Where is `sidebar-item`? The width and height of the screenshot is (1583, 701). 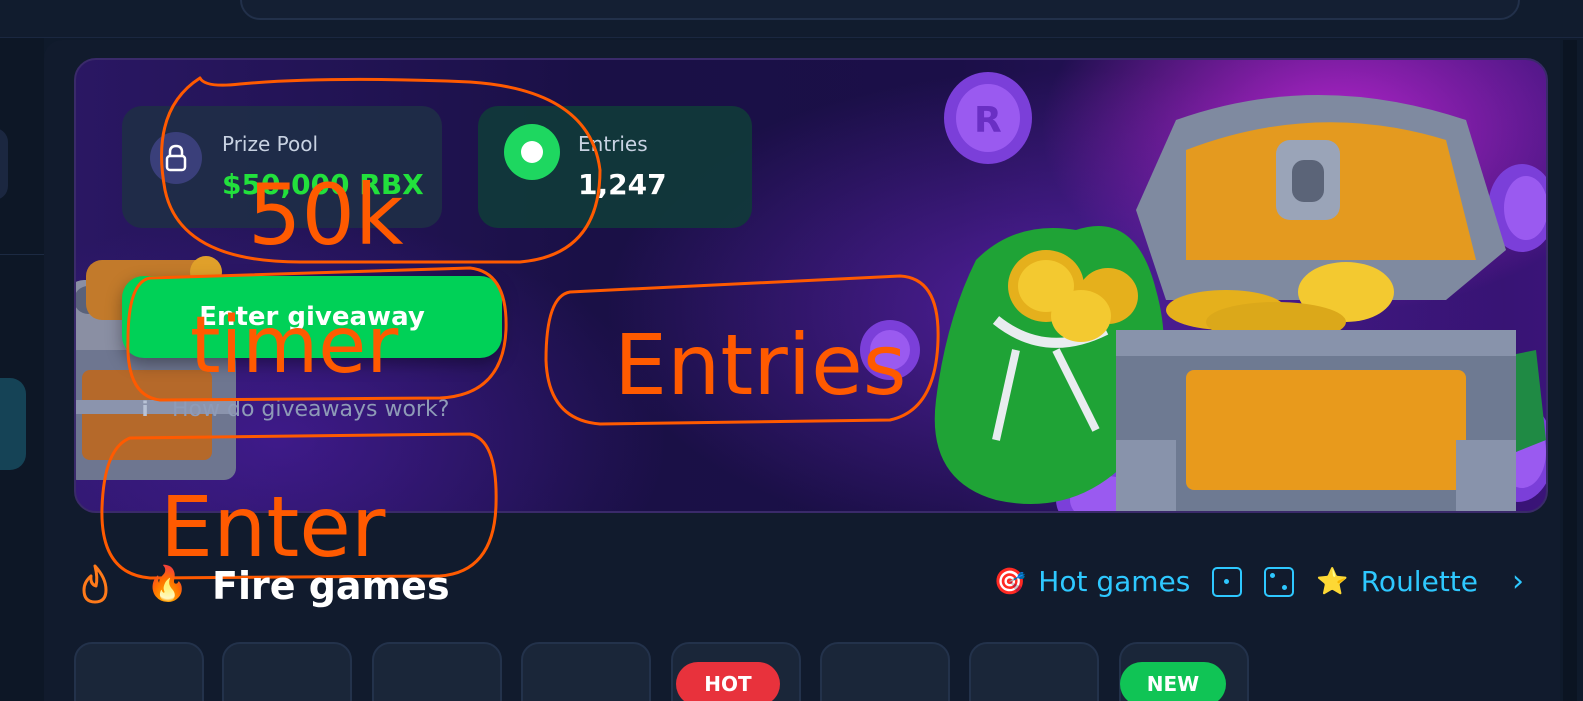
sidebar-item is located at coordinates (4, 164).